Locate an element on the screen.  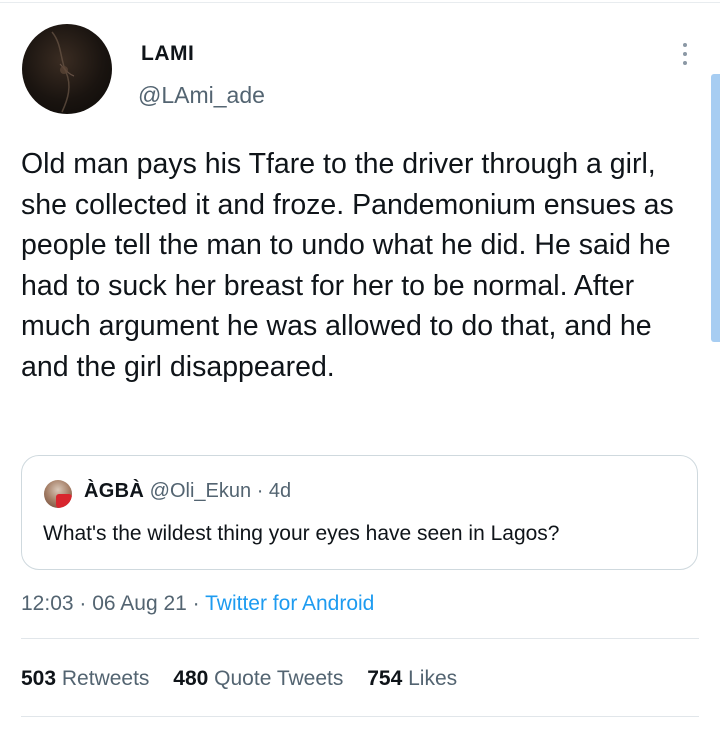
author-avatar is located at coordinates (67, 69).